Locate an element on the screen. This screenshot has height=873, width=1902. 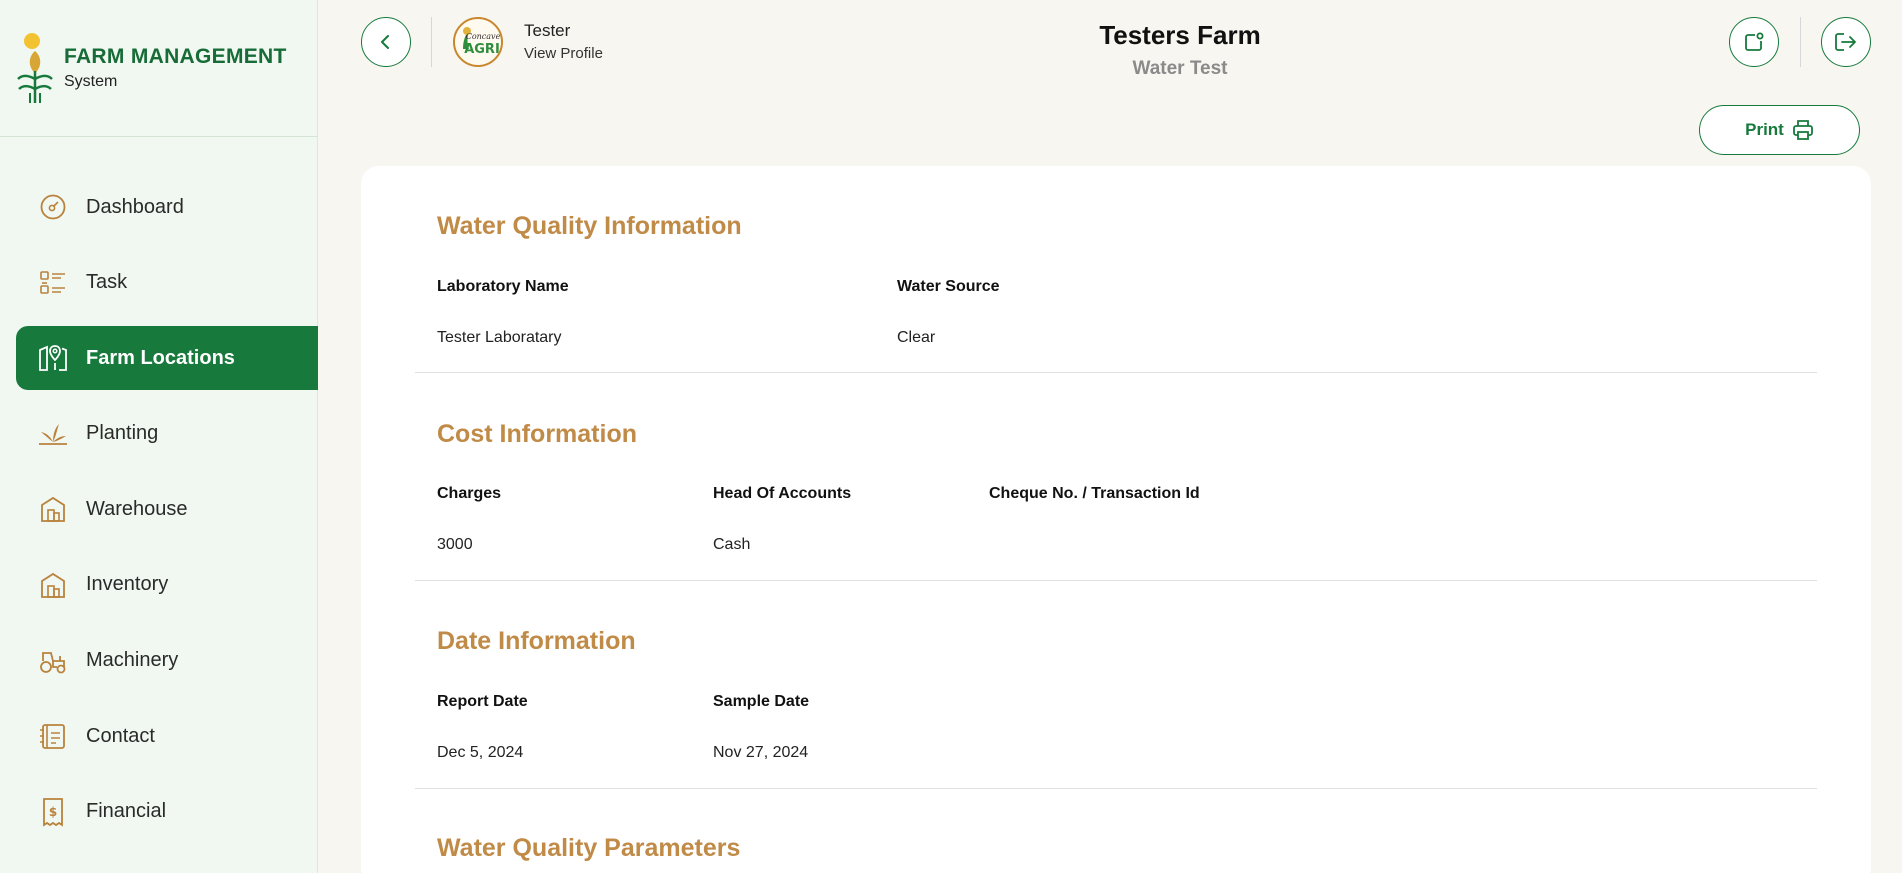
sidebar-item-farm-locations: Farm Locations is located at coordinates (167, 358).